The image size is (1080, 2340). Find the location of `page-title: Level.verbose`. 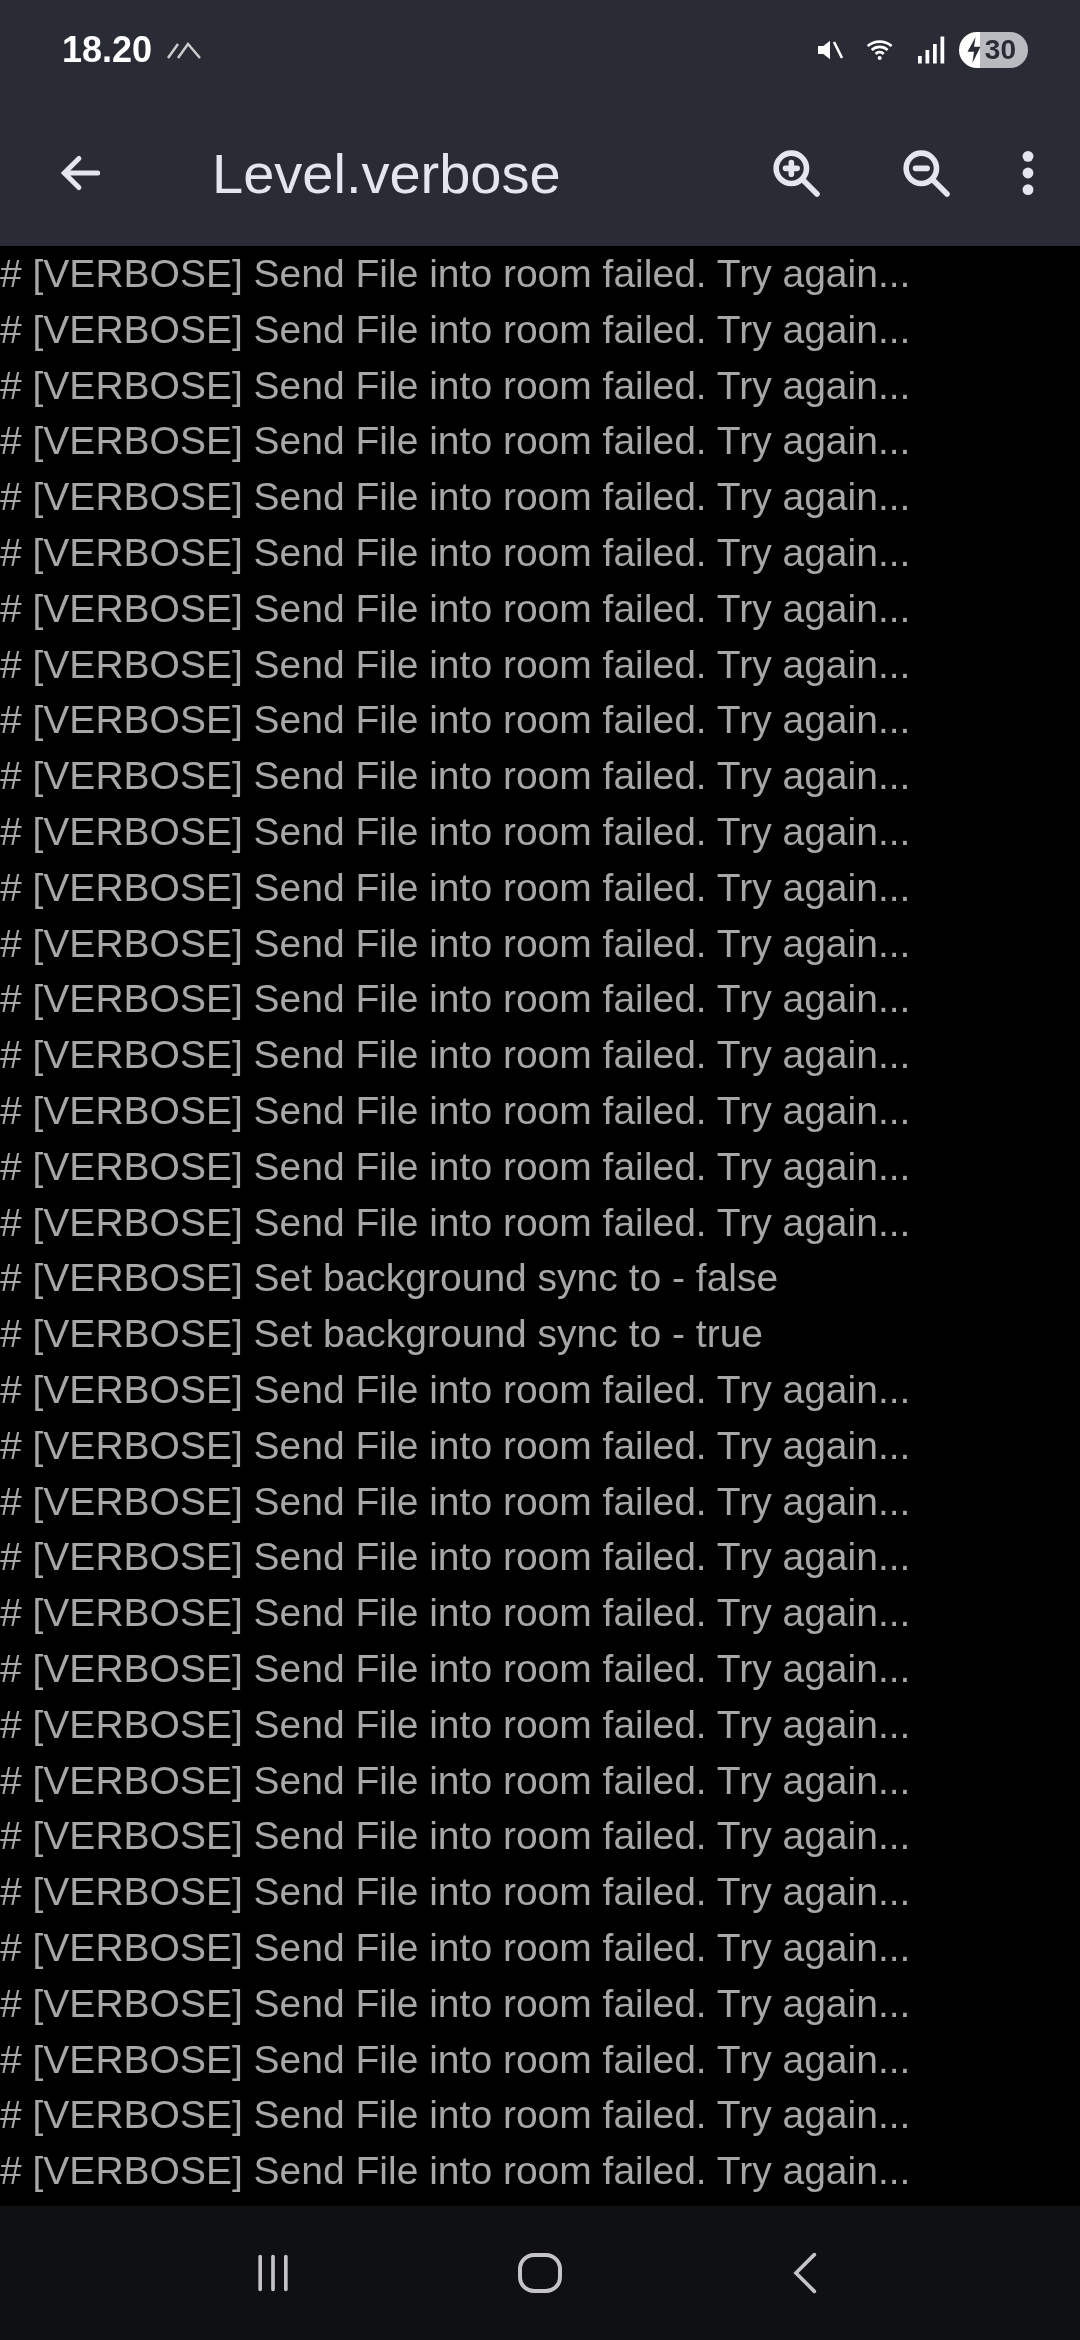

page-title: Level.verbose is located at coordinates (387, 173).